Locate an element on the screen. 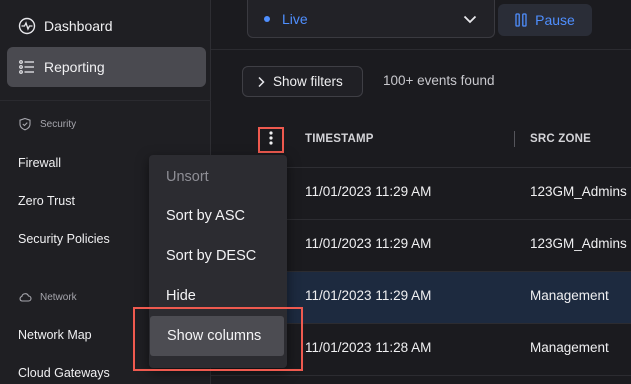  chevron-down-icon is located at coordinates (470, 20).